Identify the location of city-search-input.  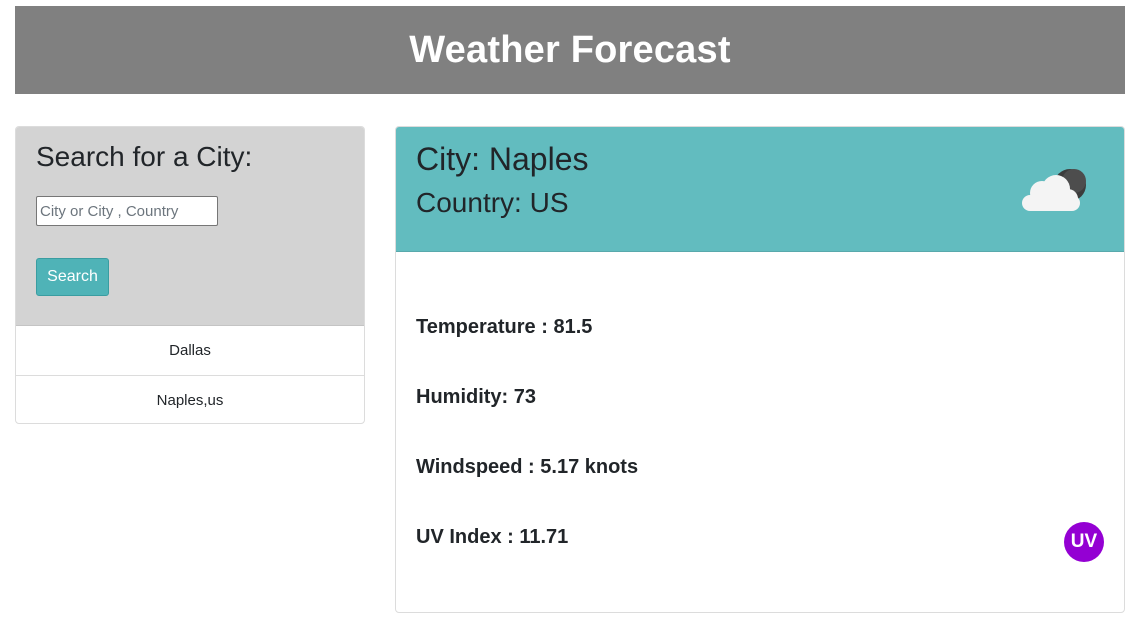
(127, 211).